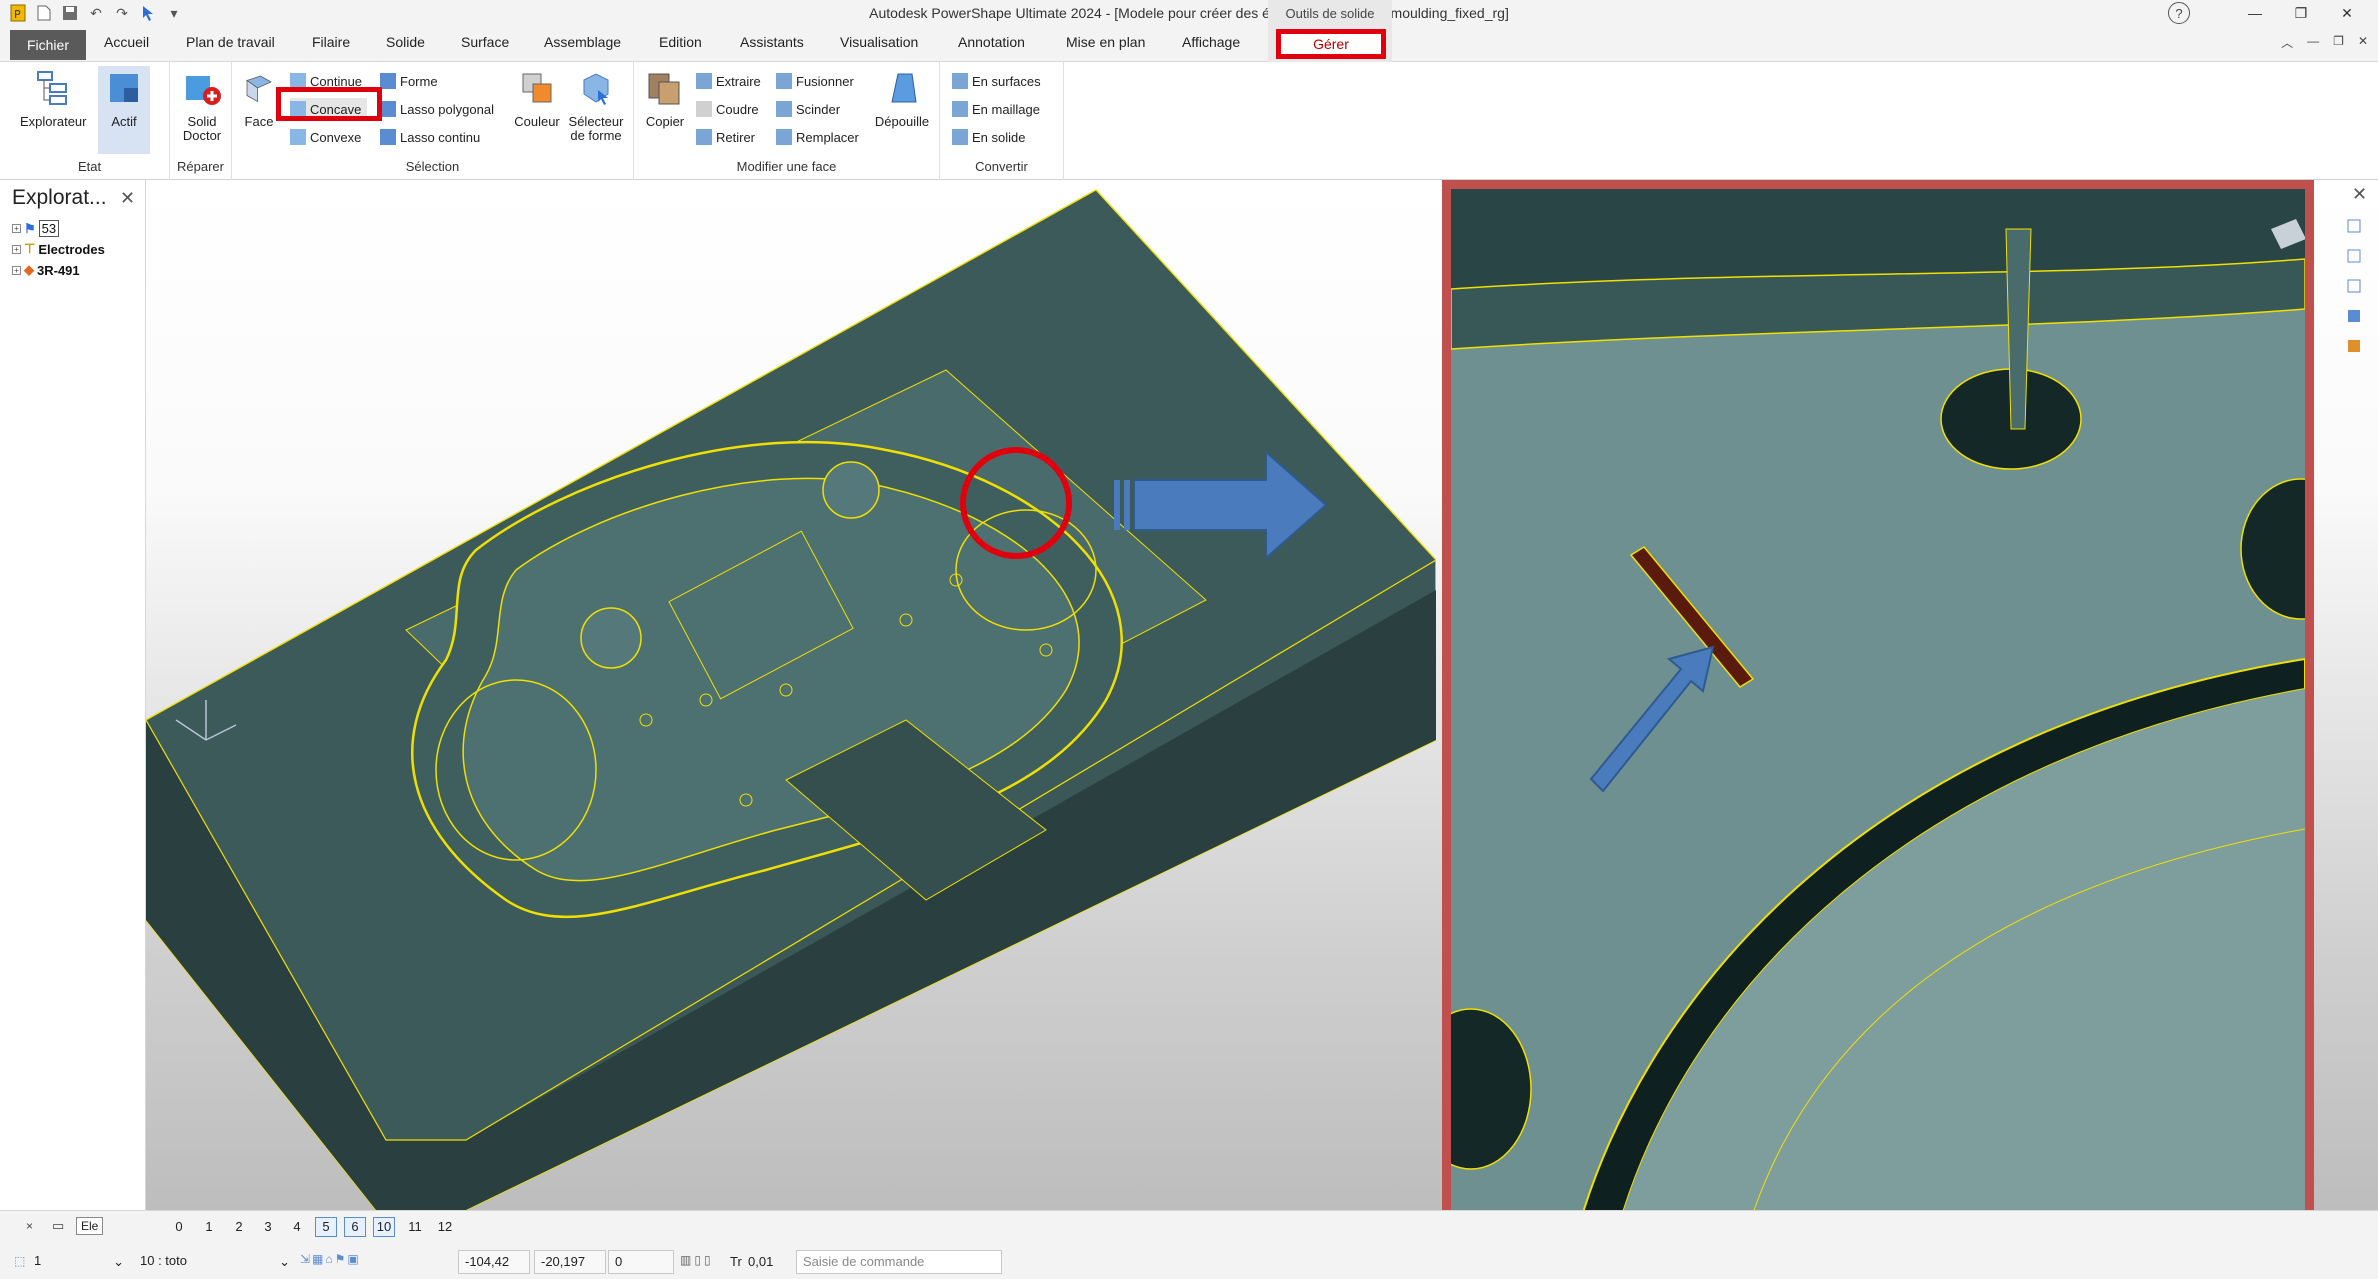 This screenshot has width=2378, height=1279. What do you see at coordinates (704, 137) in the screenshot?
I see `retirer-icon` at bounding box center [704, 137].